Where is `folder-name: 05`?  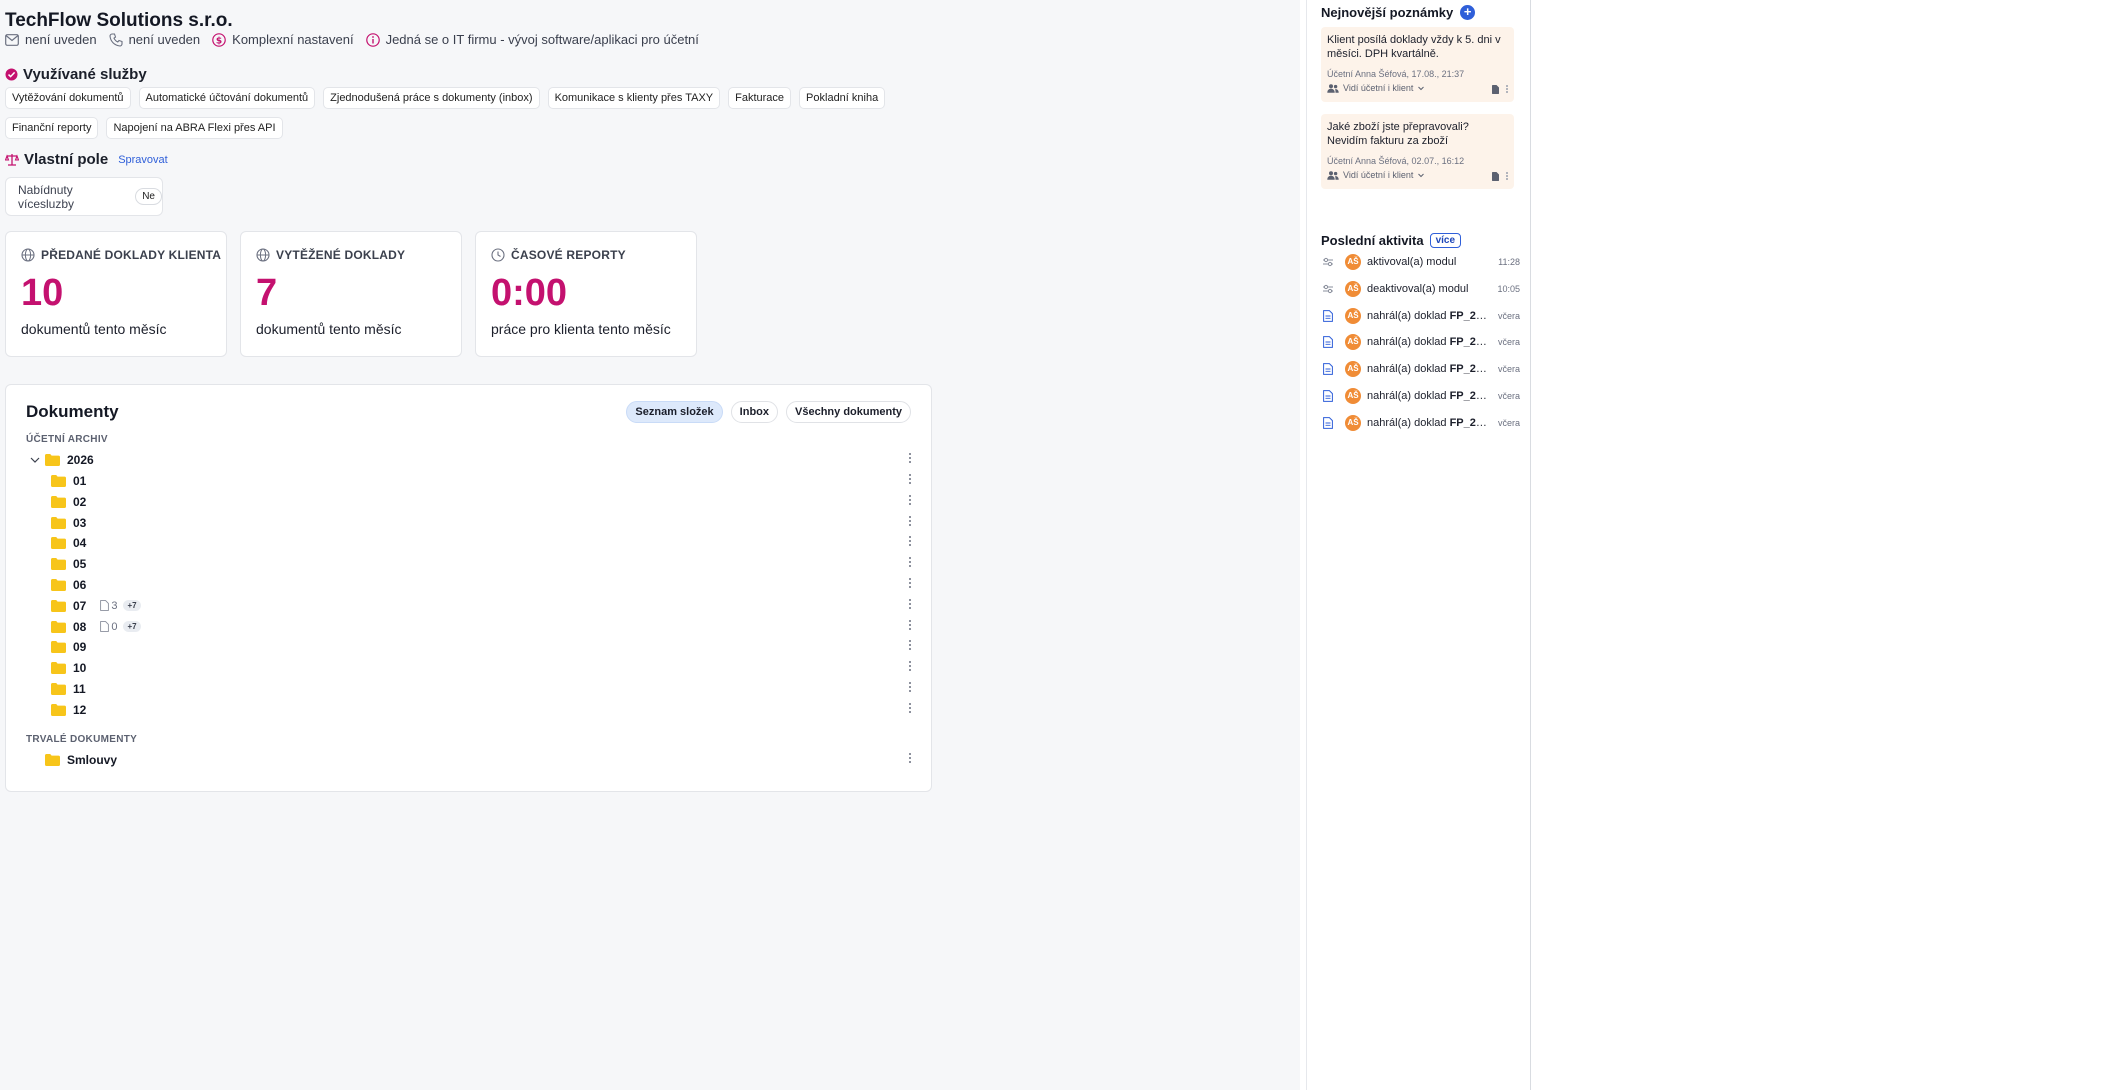 folder-name: 05 is located at coordinates (80, 564).